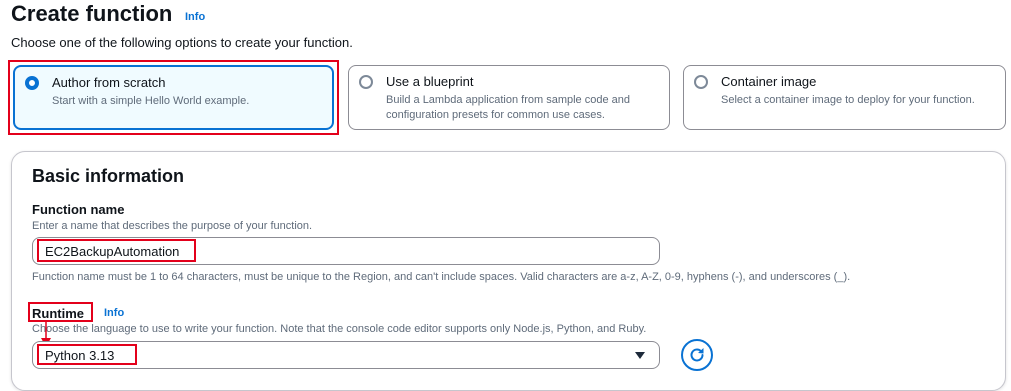  What do you see at coordinates (195, 17) in the screenshot?
I see `info-link: Info` at bounding box center [195, 17].